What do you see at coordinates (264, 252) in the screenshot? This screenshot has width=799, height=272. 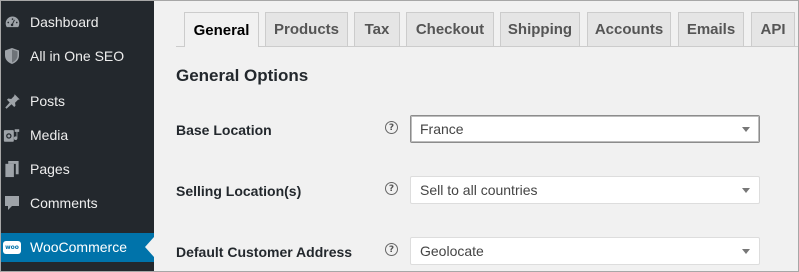 I see `default-customer-address-label: Default Customer Address` at bounding box center [264, 252].